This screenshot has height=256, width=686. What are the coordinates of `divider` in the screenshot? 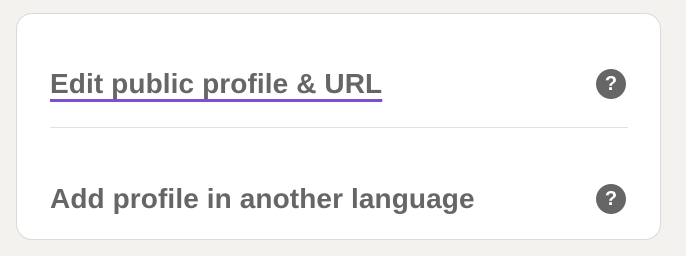 It's located at (339, 127).